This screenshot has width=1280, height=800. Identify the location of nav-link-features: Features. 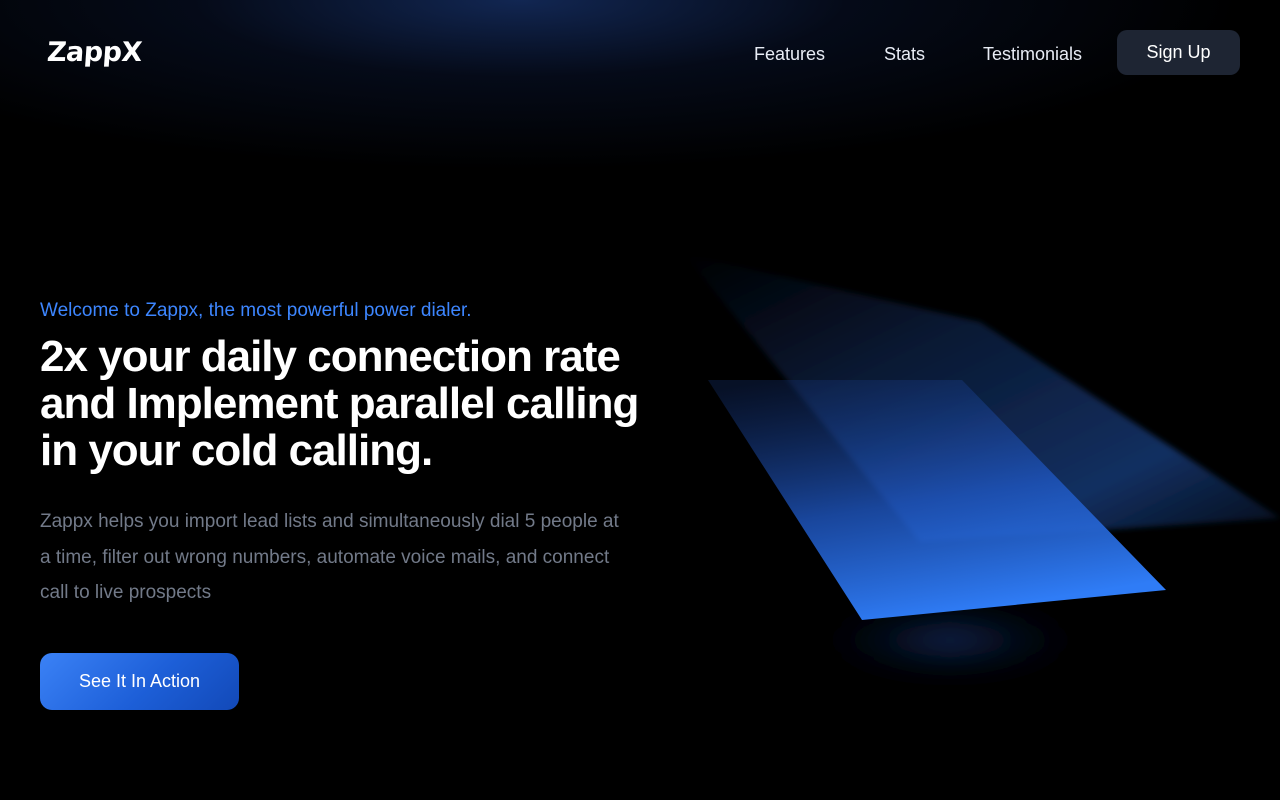
(789, 54).